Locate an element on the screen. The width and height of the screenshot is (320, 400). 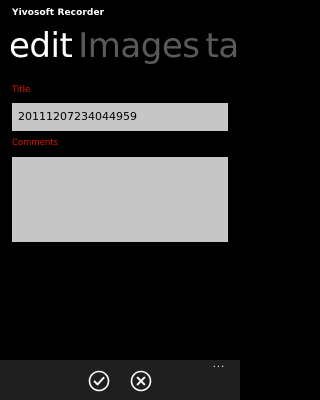
check-icon is located at coordinates (99, 381).